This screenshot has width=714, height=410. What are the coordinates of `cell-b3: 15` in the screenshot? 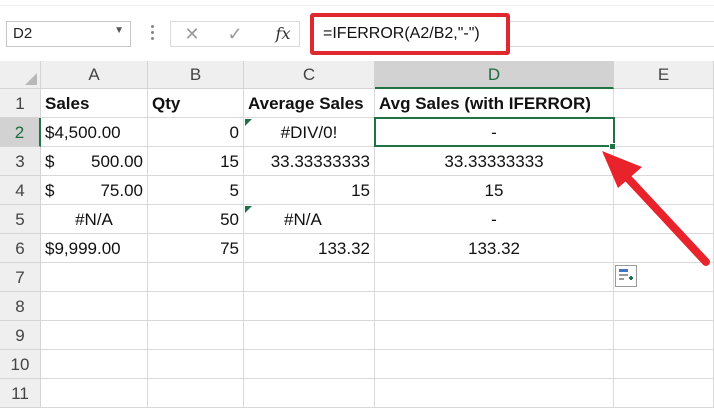 It's located at (196, 161).